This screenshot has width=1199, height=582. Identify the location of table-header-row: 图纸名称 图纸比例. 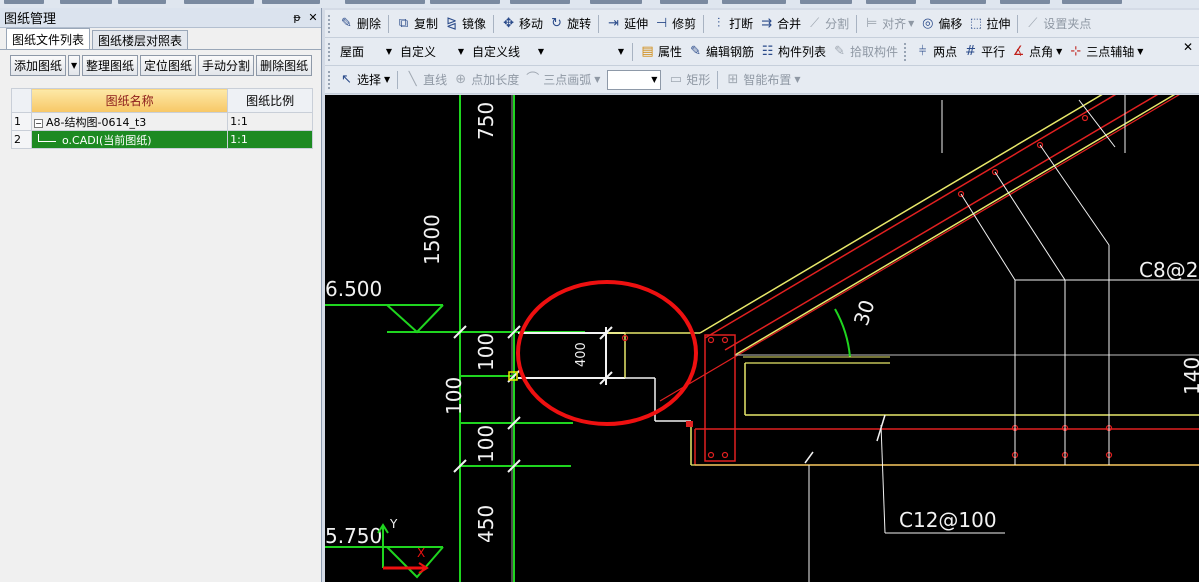
(162, 100).